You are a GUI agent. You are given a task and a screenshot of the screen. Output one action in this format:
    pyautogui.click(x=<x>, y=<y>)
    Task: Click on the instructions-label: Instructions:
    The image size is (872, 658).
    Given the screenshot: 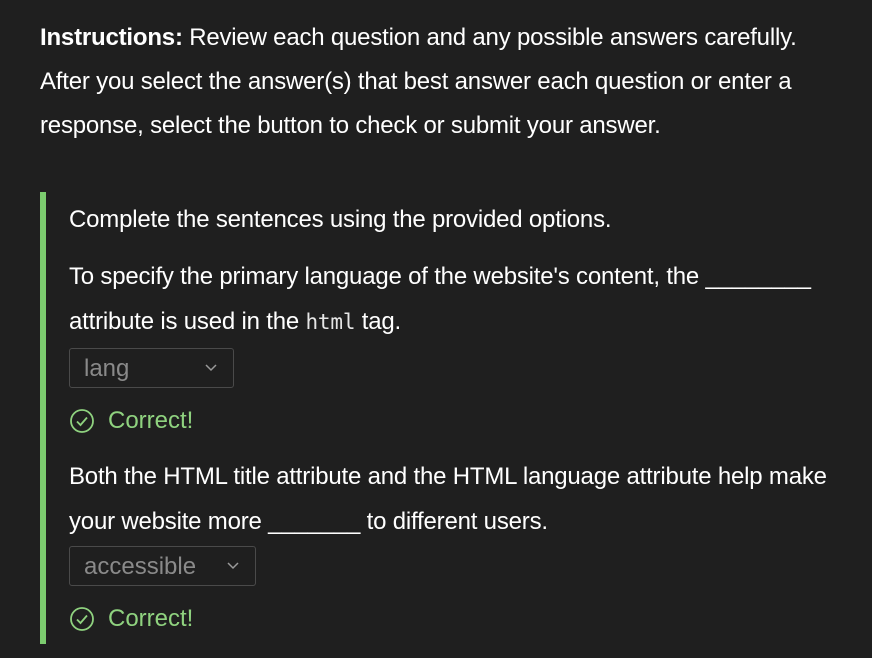 What is the action you would take?
    pyautogui.click(x=111, y=37)
    